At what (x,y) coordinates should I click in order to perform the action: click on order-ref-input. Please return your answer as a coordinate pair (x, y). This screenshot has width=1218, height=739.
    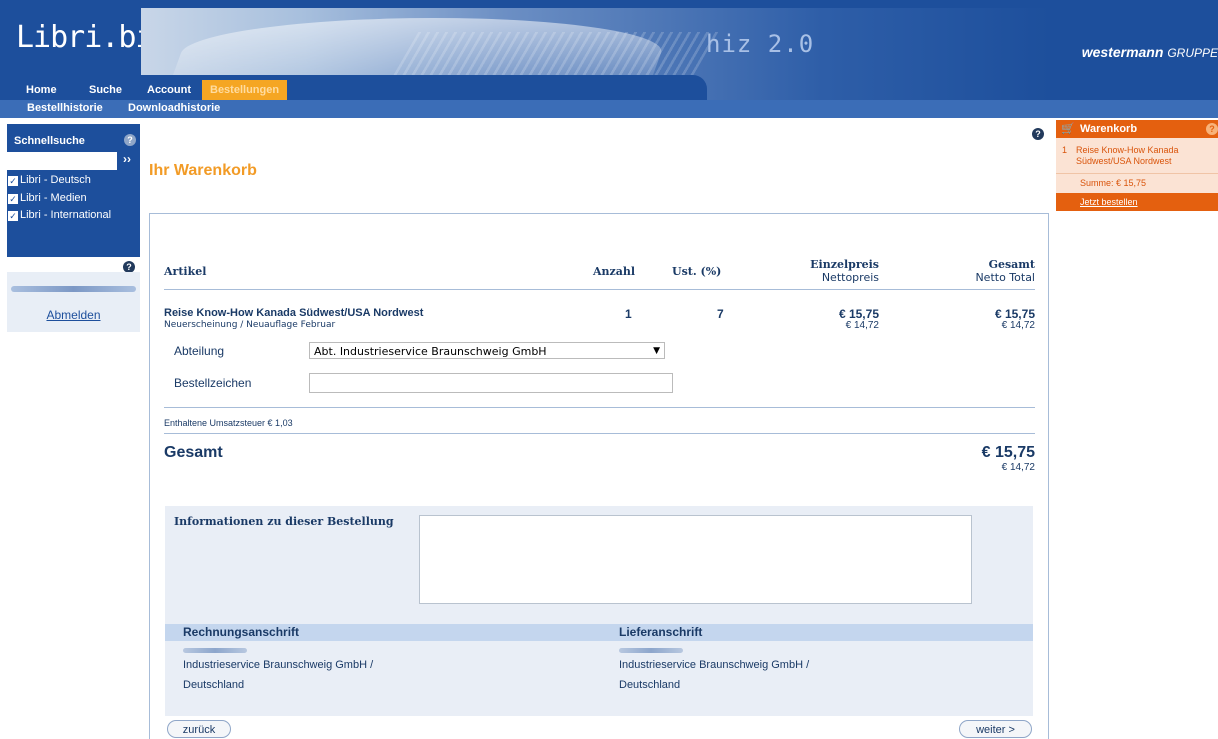
    Looking at the image, I should click on (491, 383).